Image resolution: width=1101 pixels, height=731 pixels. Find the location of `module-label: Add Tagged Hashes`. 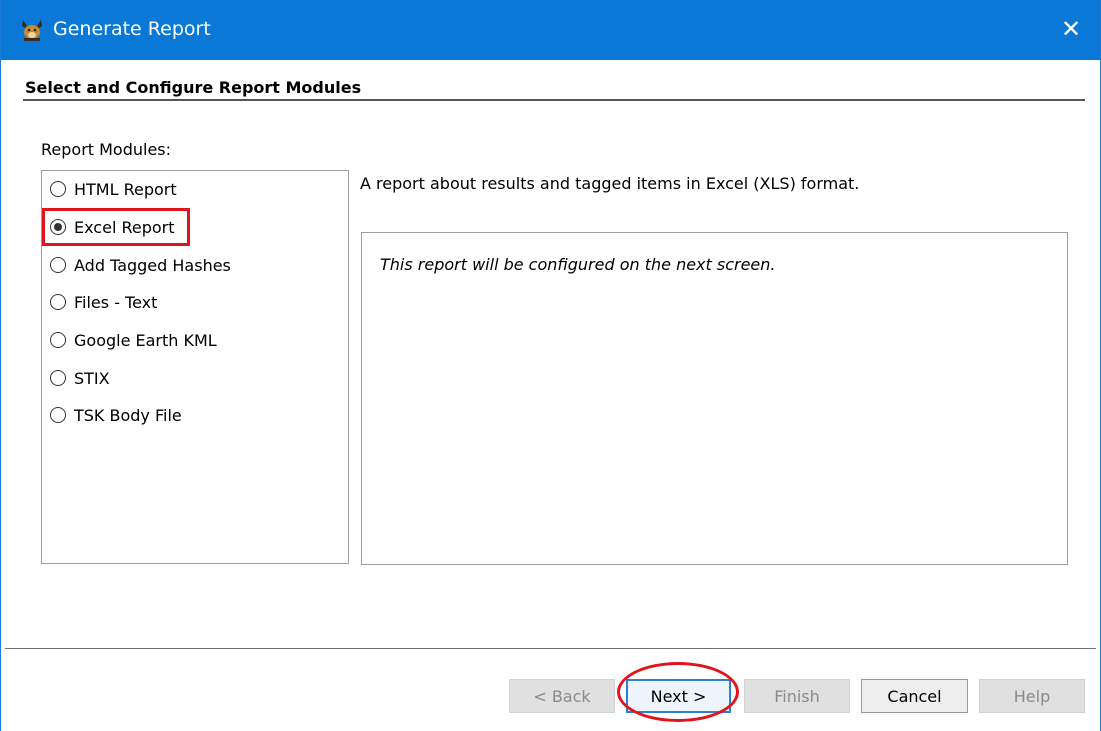

module-label: Add Tagged Hashes is located at coordinates (152, 265).